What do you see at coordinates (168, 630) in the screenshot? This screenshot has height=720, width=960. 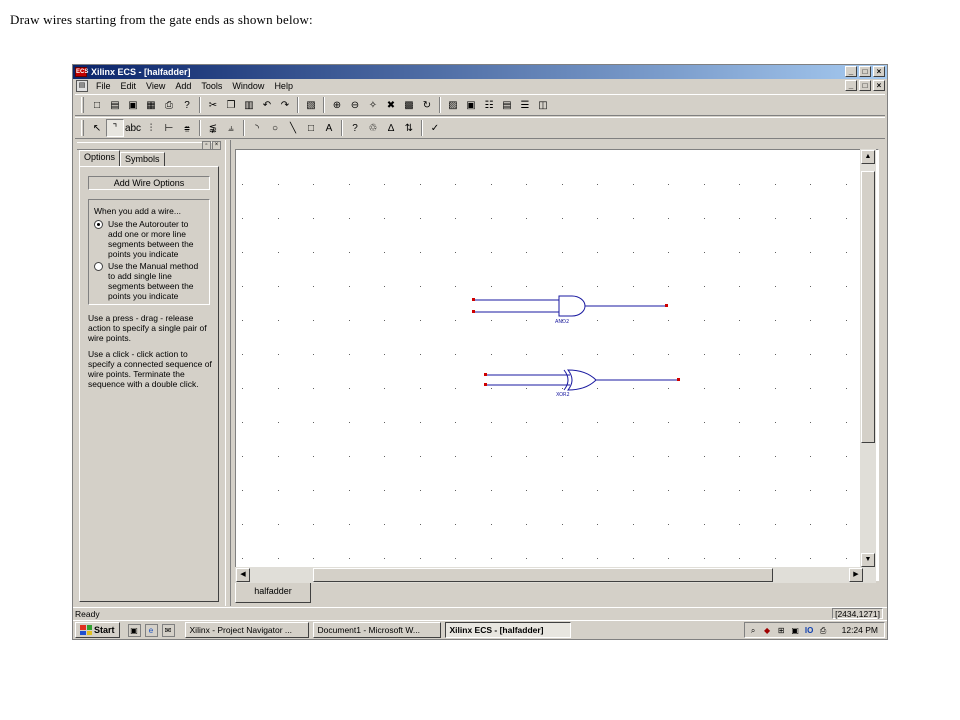 I see `outlook-icon: ✉` at bounding box center [168, 630].